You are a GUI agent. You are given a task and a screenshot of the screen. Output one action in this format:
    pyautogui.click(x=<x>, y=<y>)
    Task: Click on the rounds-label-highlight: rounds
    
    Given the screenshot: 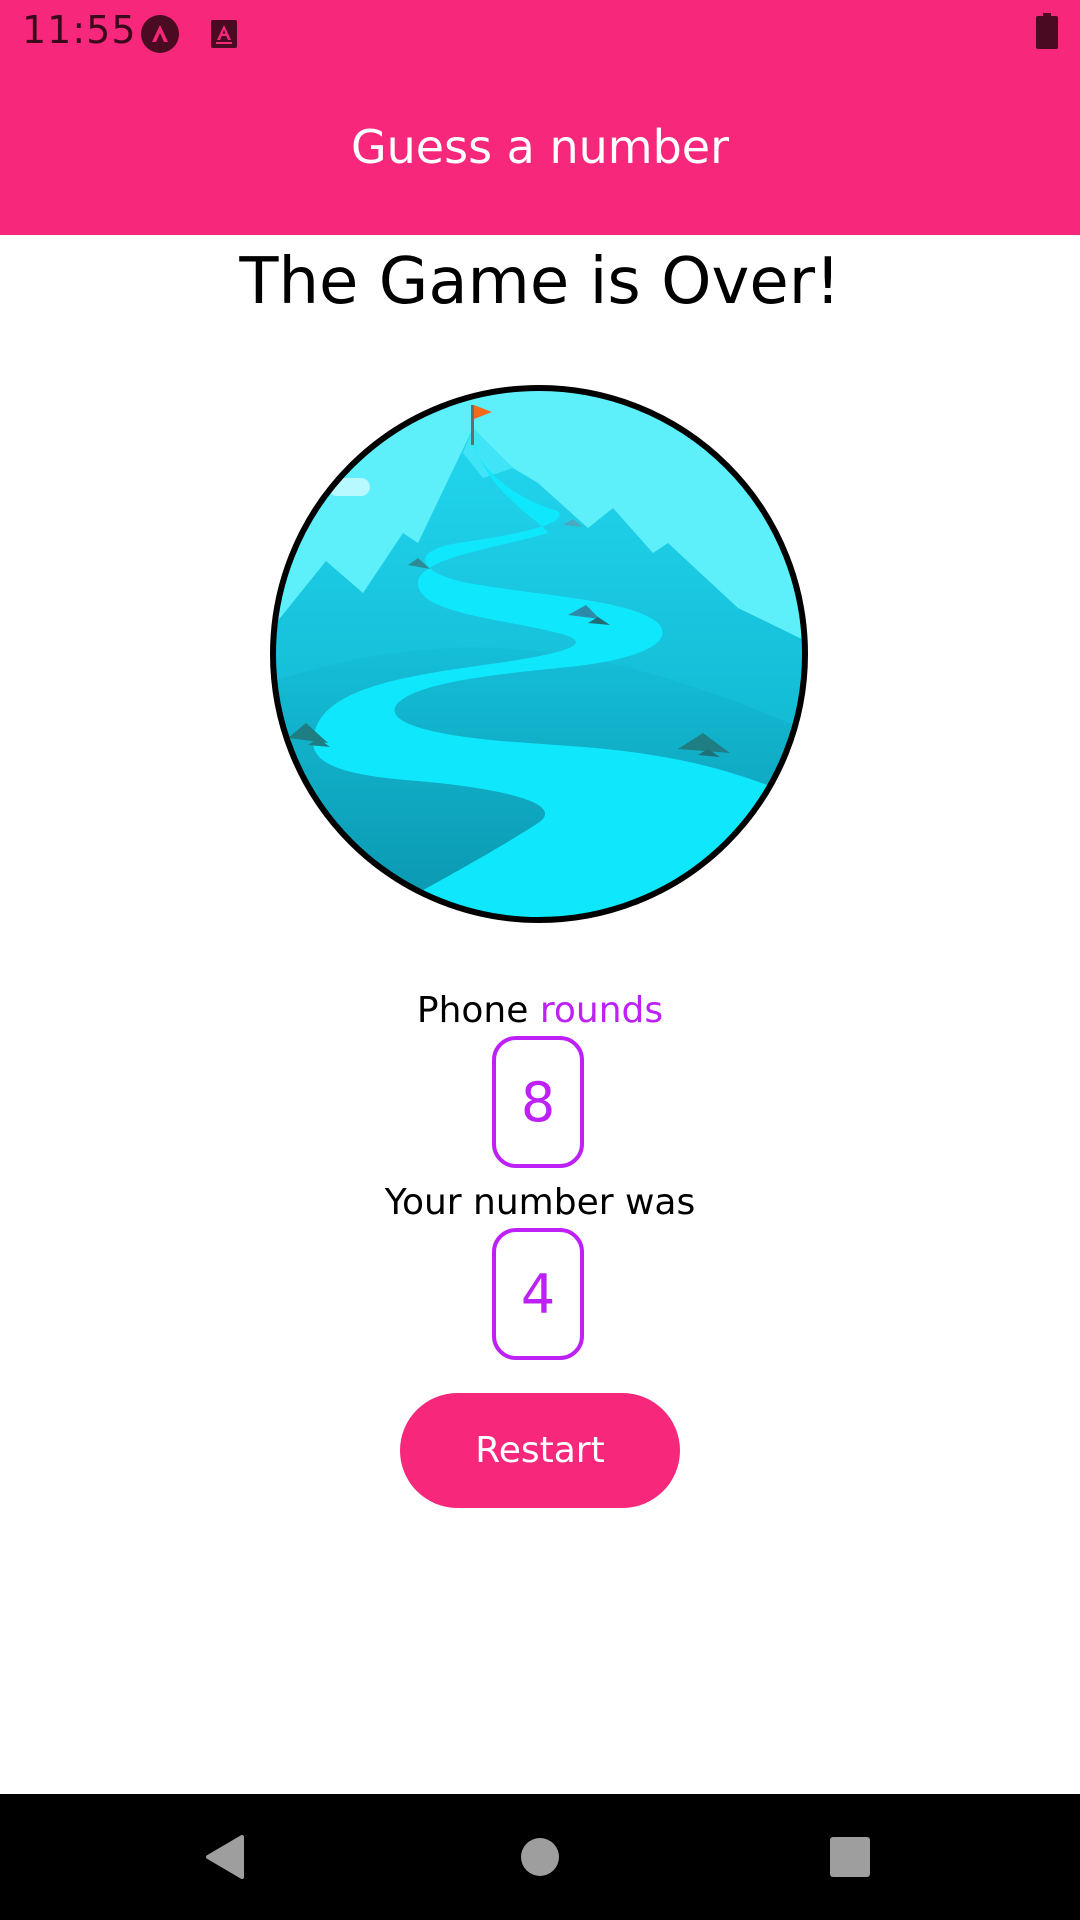 What is the action you would take?
    pyautogui.click(x=601, y=1010)
    